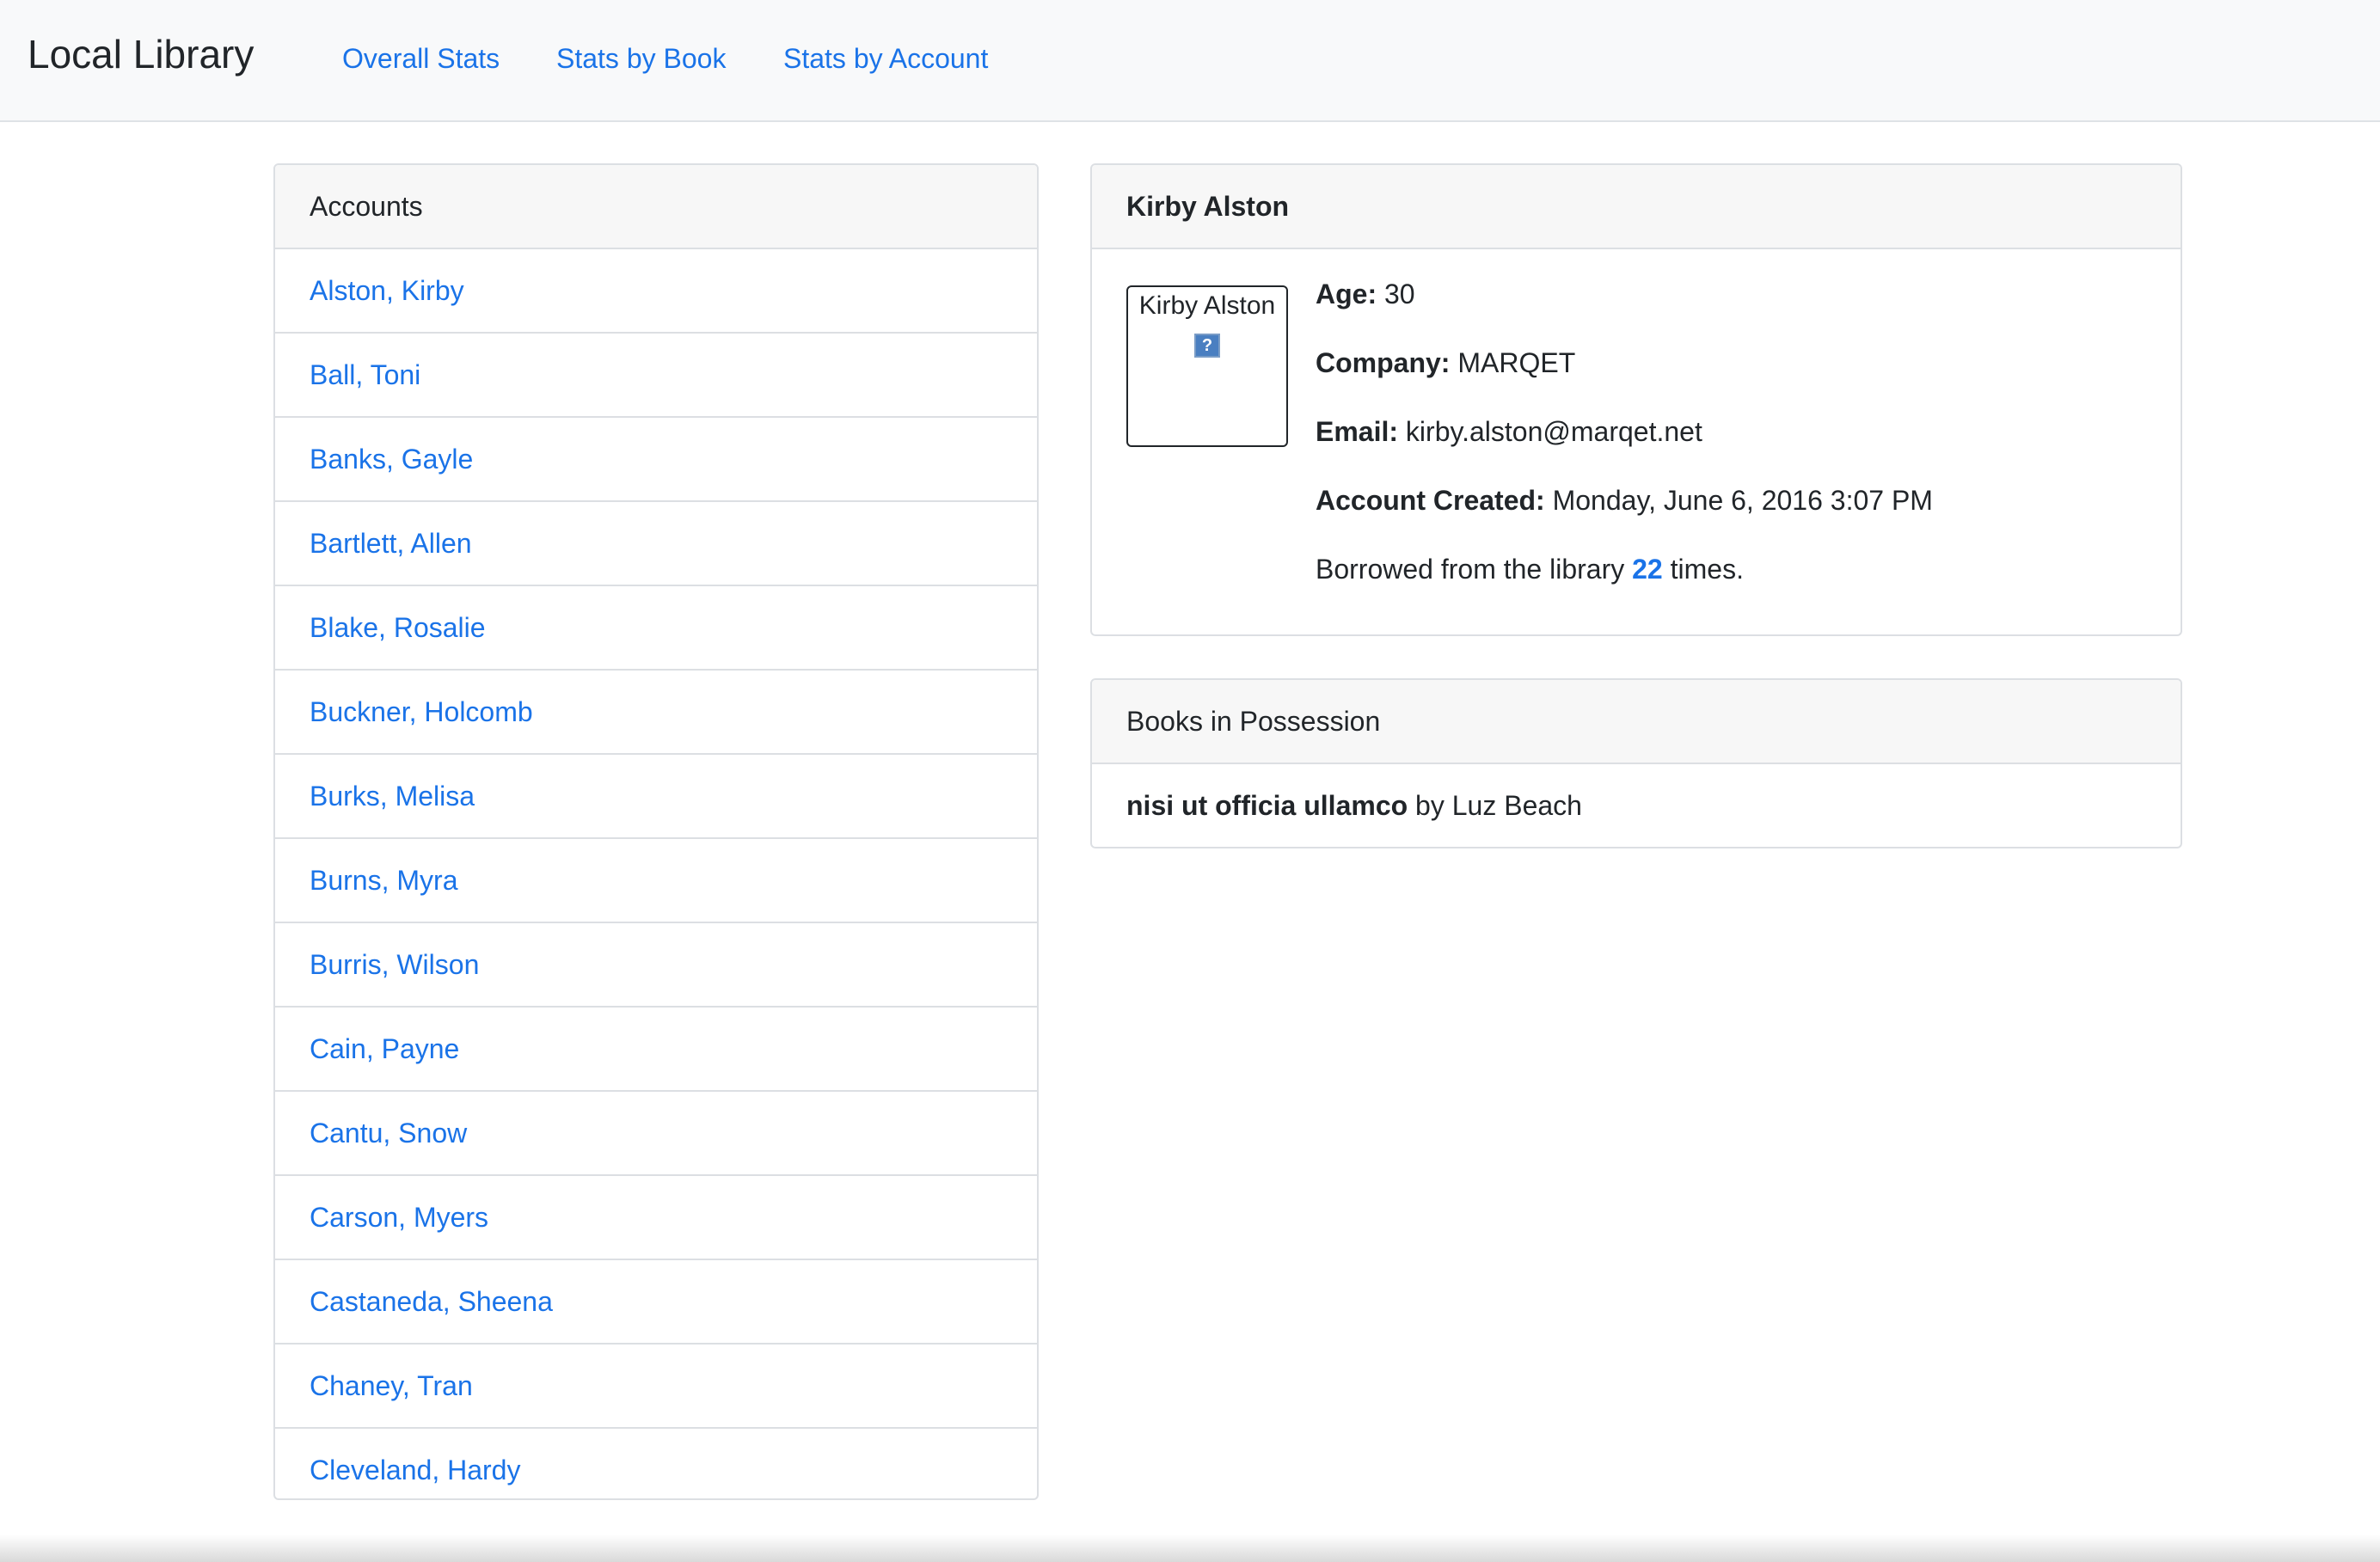 The height and width of the screenshot is (1562, 2380). I want to click on list-item: Blake, Rosalie, so click(656, 628).